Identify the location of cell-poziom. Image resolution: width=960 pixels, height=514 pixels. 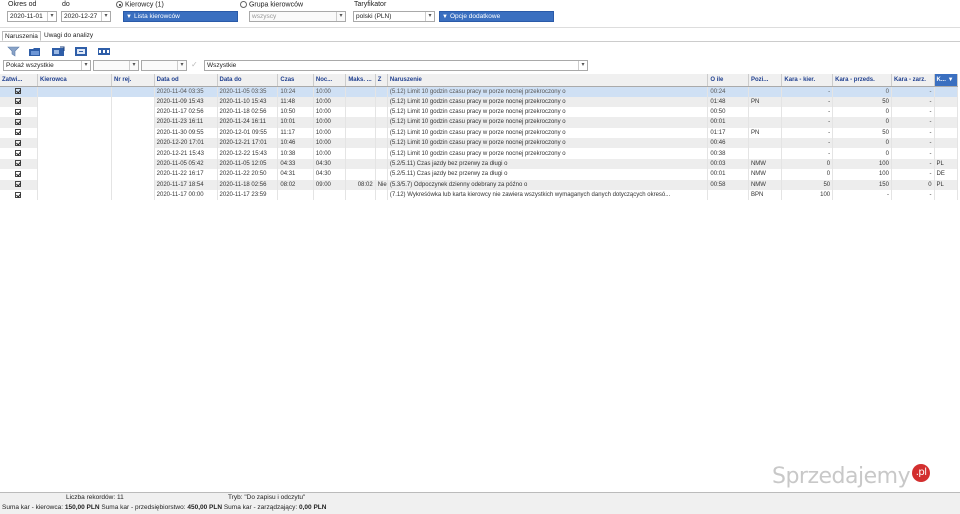
(765, 91).